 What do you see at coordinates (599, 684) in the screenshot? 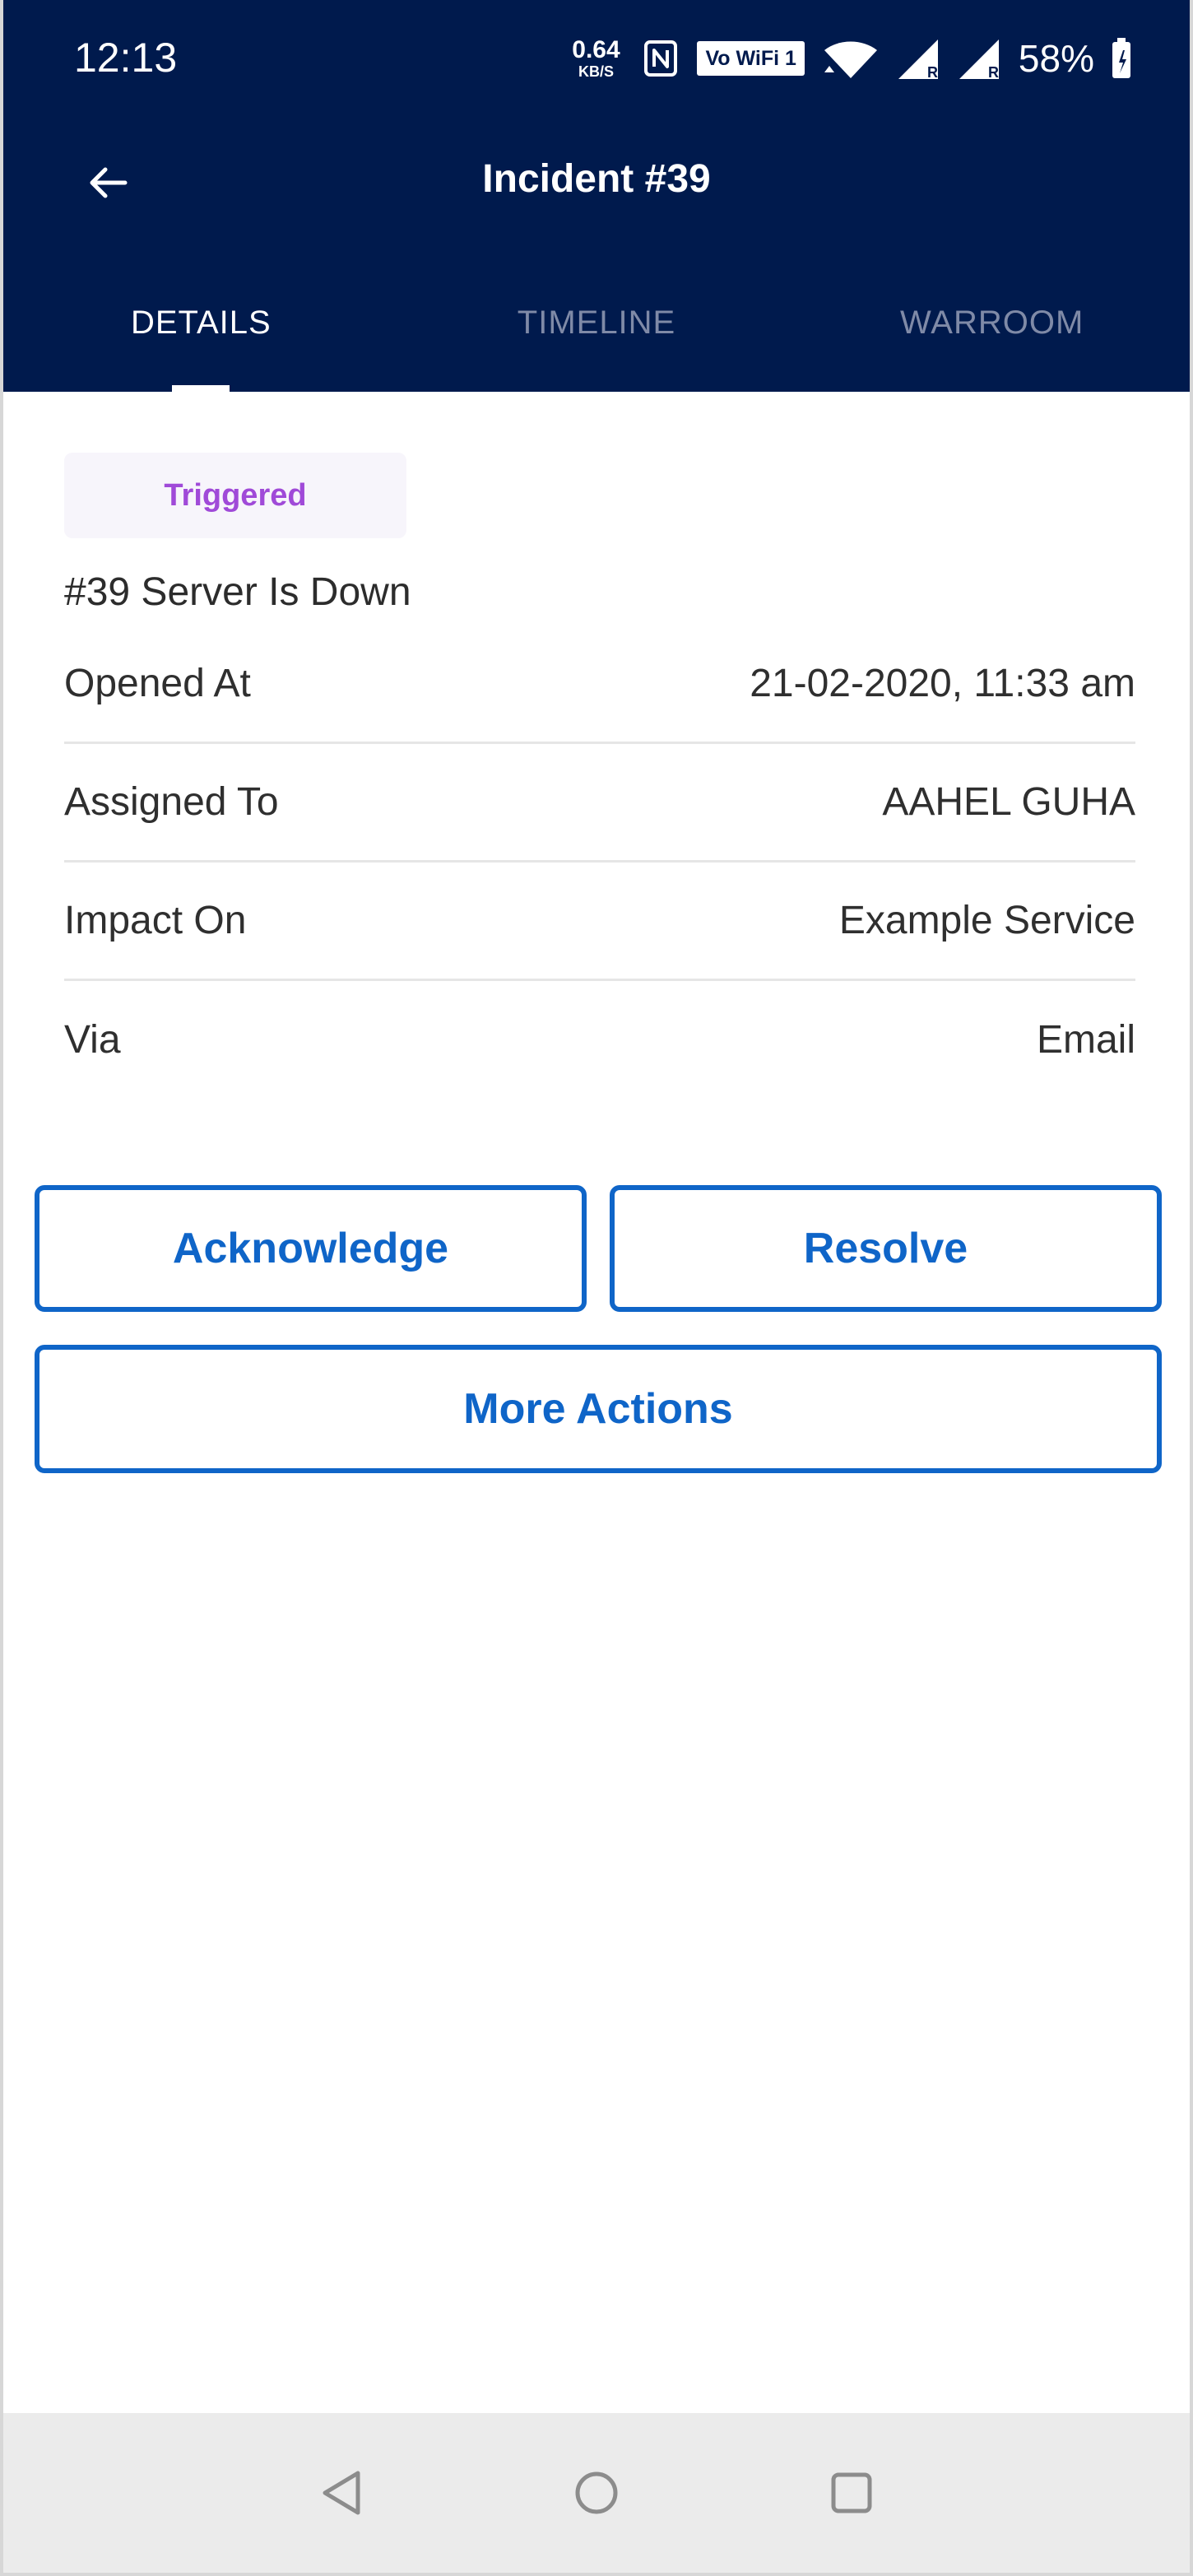
I see `field-row-opened-at: Opened At 21-02-2020, 11:33 am` at bounding box center [599, 684].